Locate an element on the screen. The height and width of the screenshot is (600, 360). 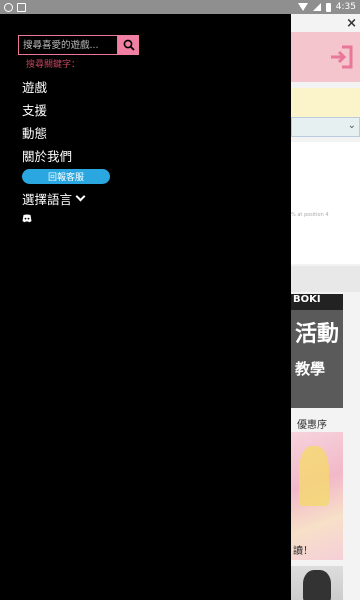
gray-band is located at coordinates (325, 279).